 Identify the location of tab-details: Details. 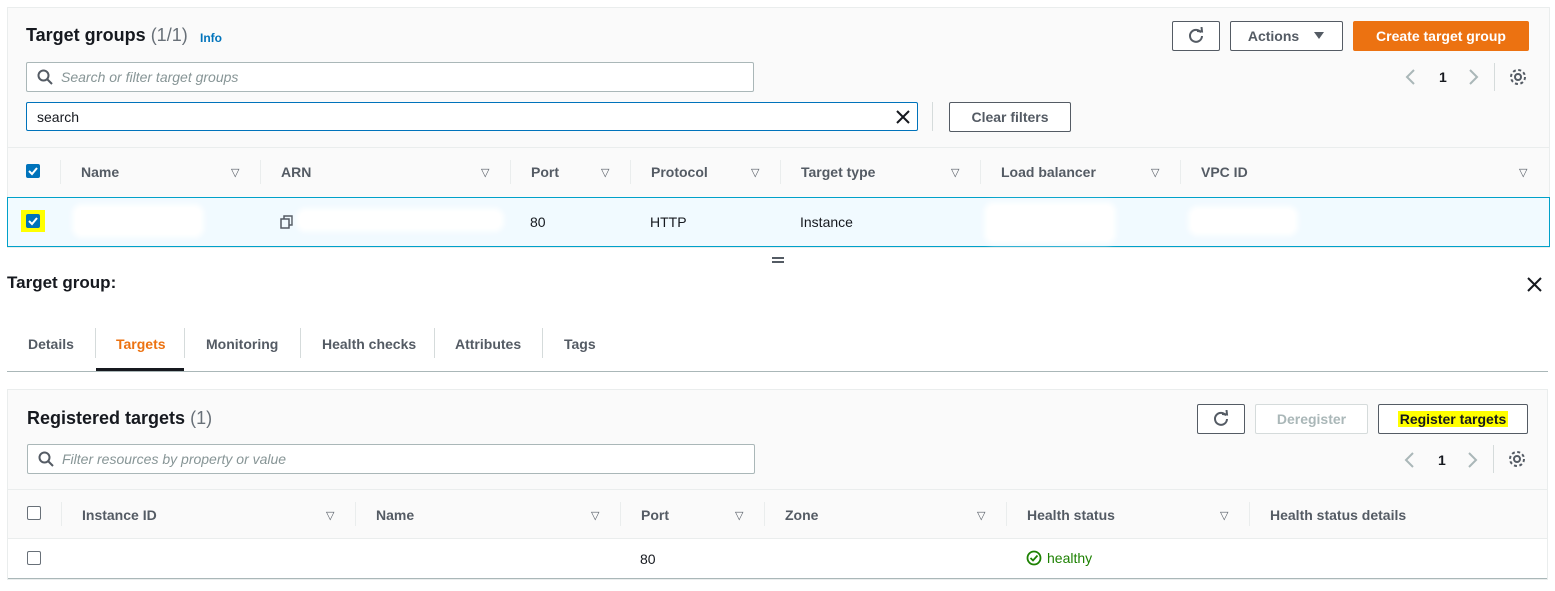
(51, 344).